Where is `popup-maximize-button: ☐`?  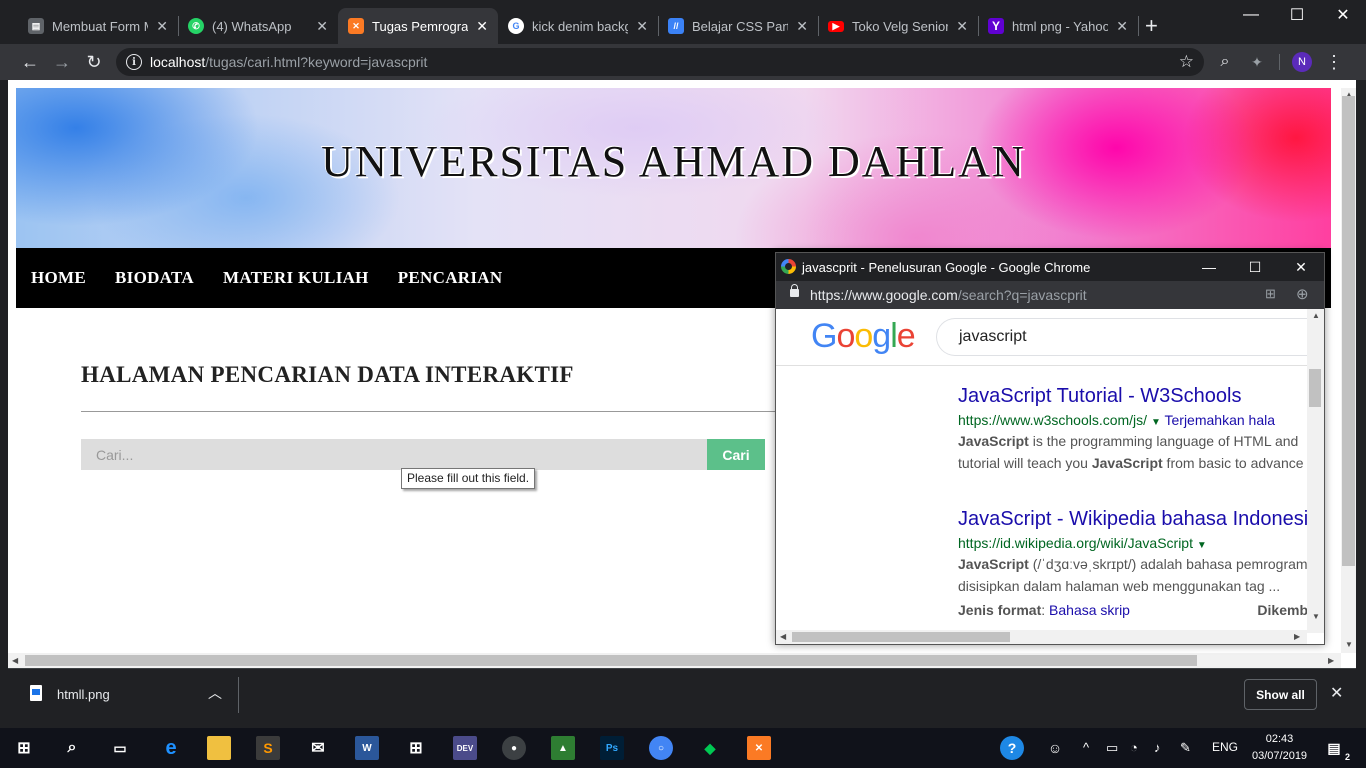 popup-maximize-button: ☐ is located at coordinates (1255, 267).